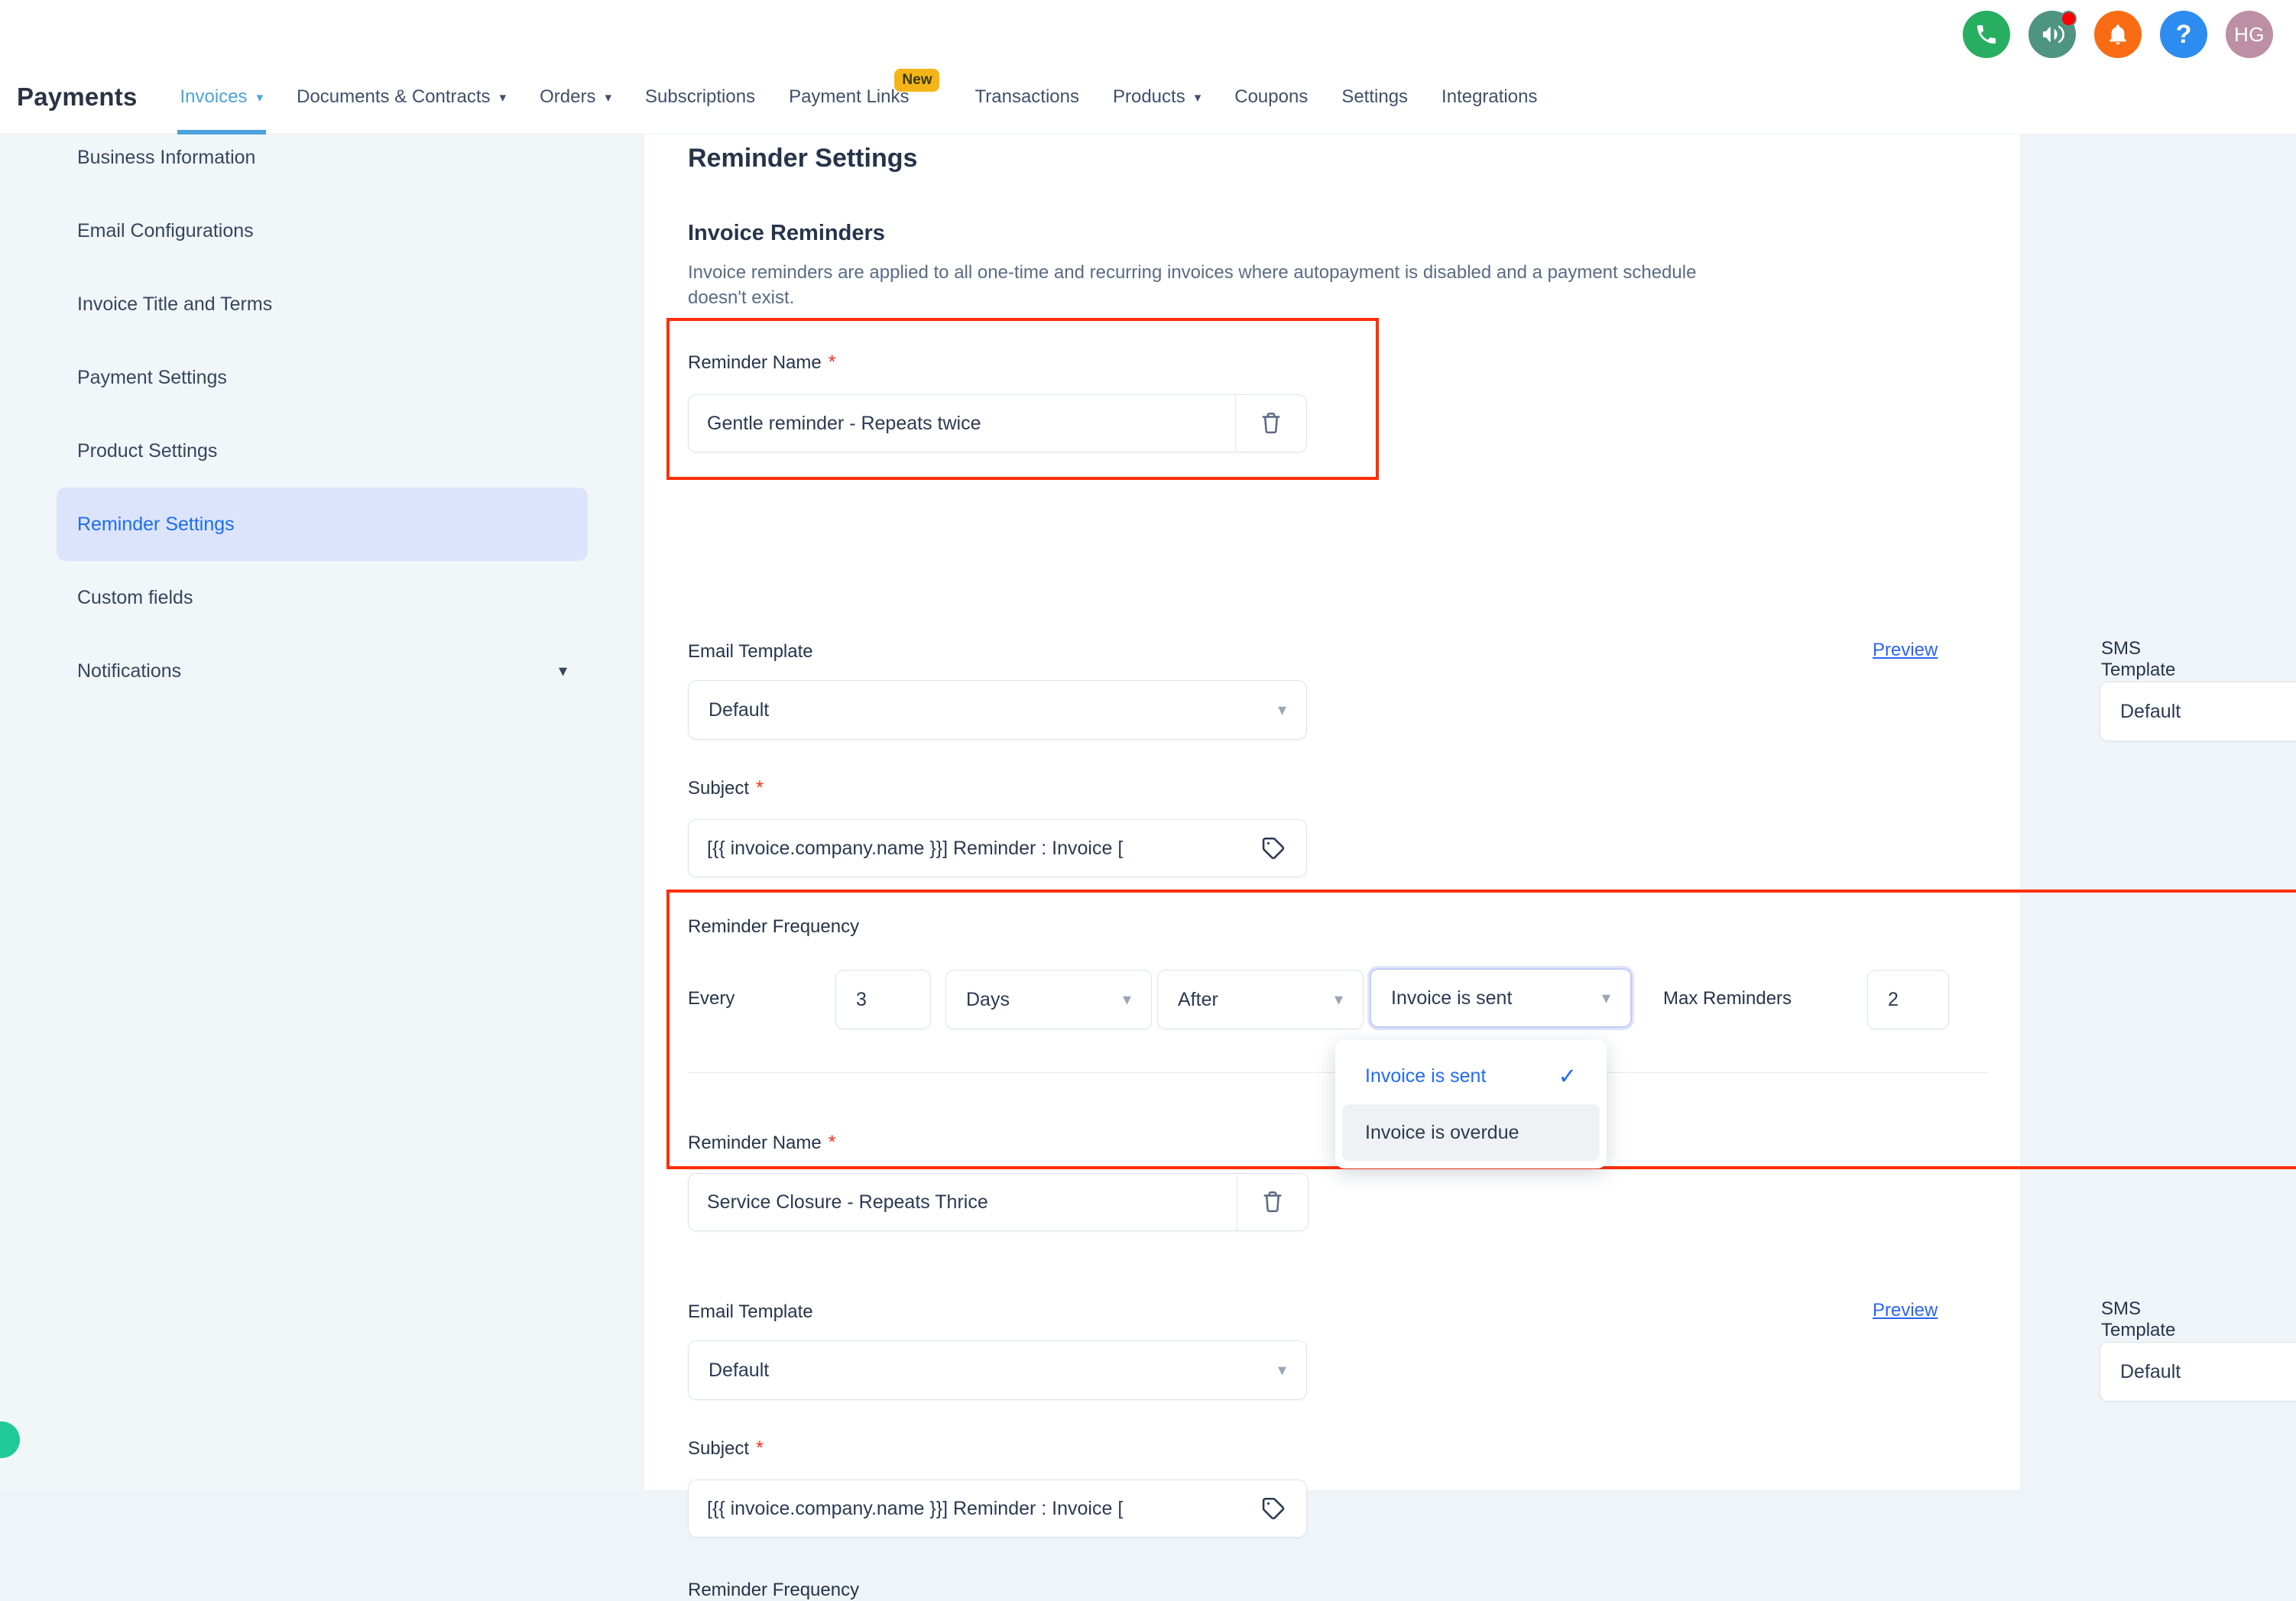 This screenshot has height=1601, width=2296. Describe the element at coordinates (861, 1000) in the screenshot. I see `frequency-interval-value-1: 3` at that location.